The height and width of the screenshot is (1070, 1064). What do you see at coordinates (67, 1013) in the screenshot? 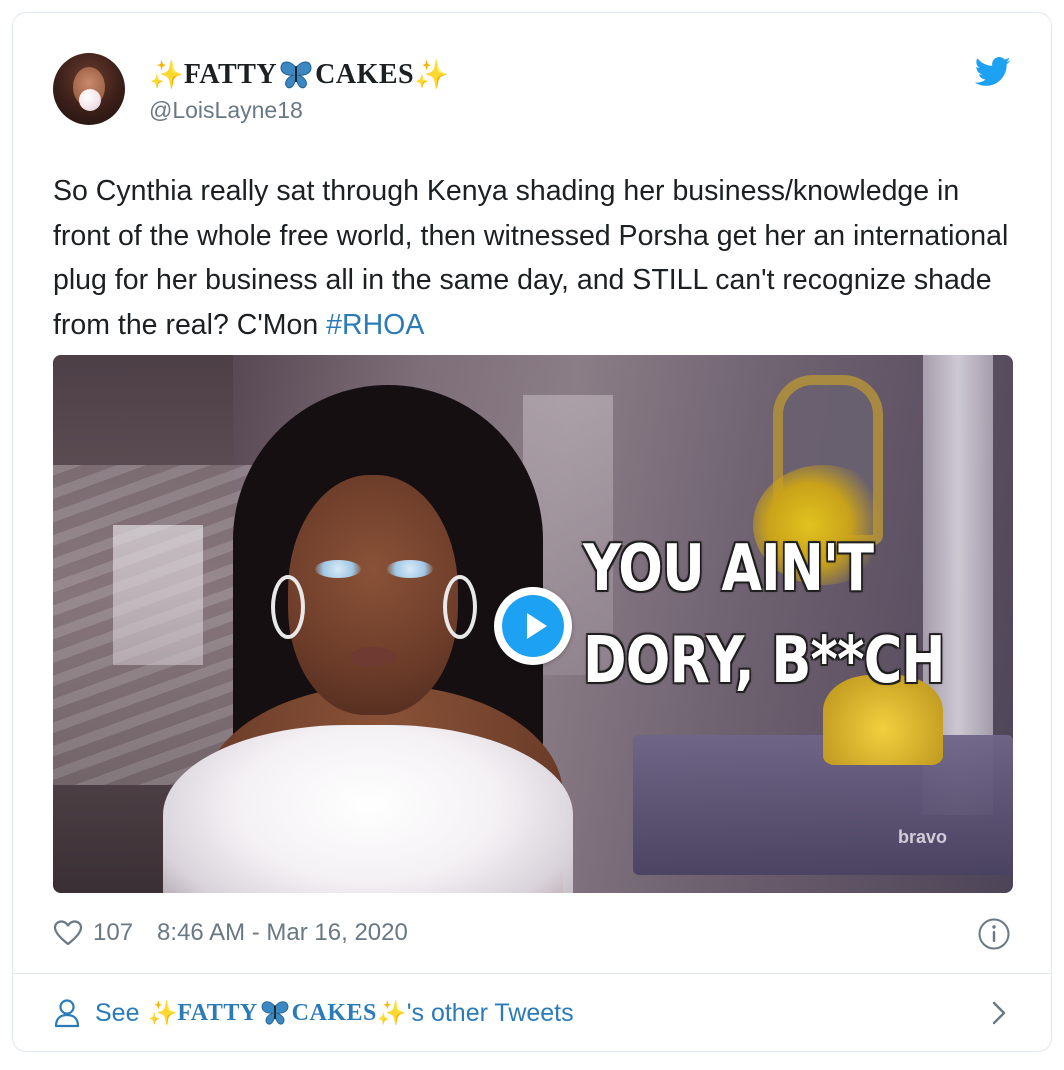
I see `person-icon` at bounding box center [67, 1013].